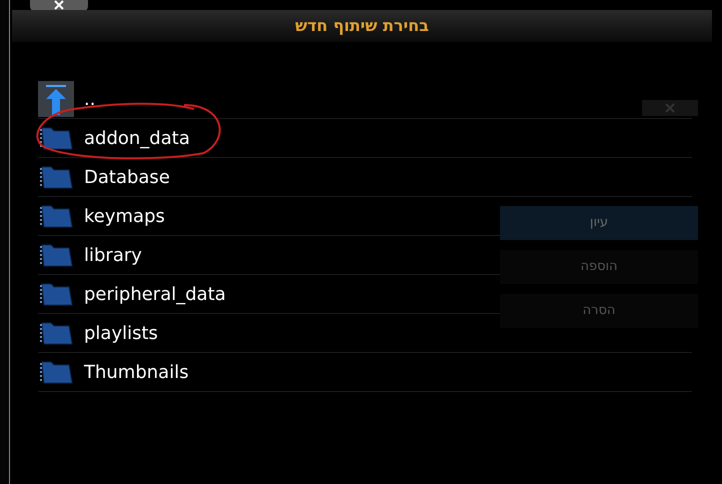  I want to click on item-label: library, so click(113, 256).